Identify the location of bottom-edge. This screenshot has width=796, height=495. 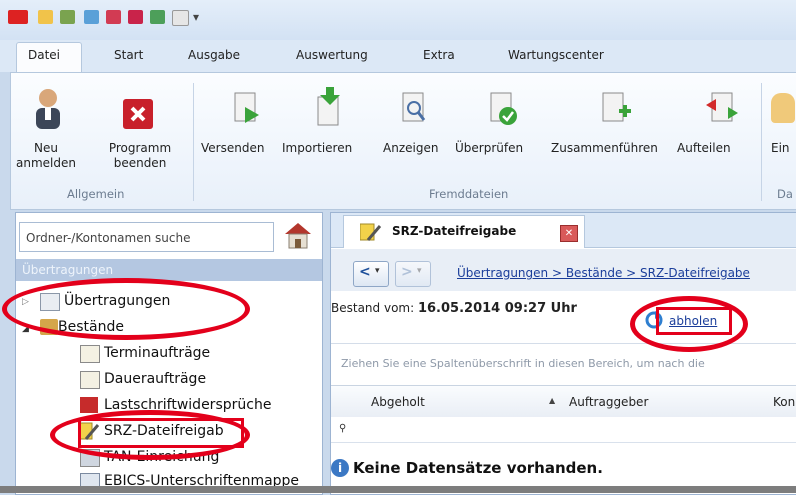
(398, 489).